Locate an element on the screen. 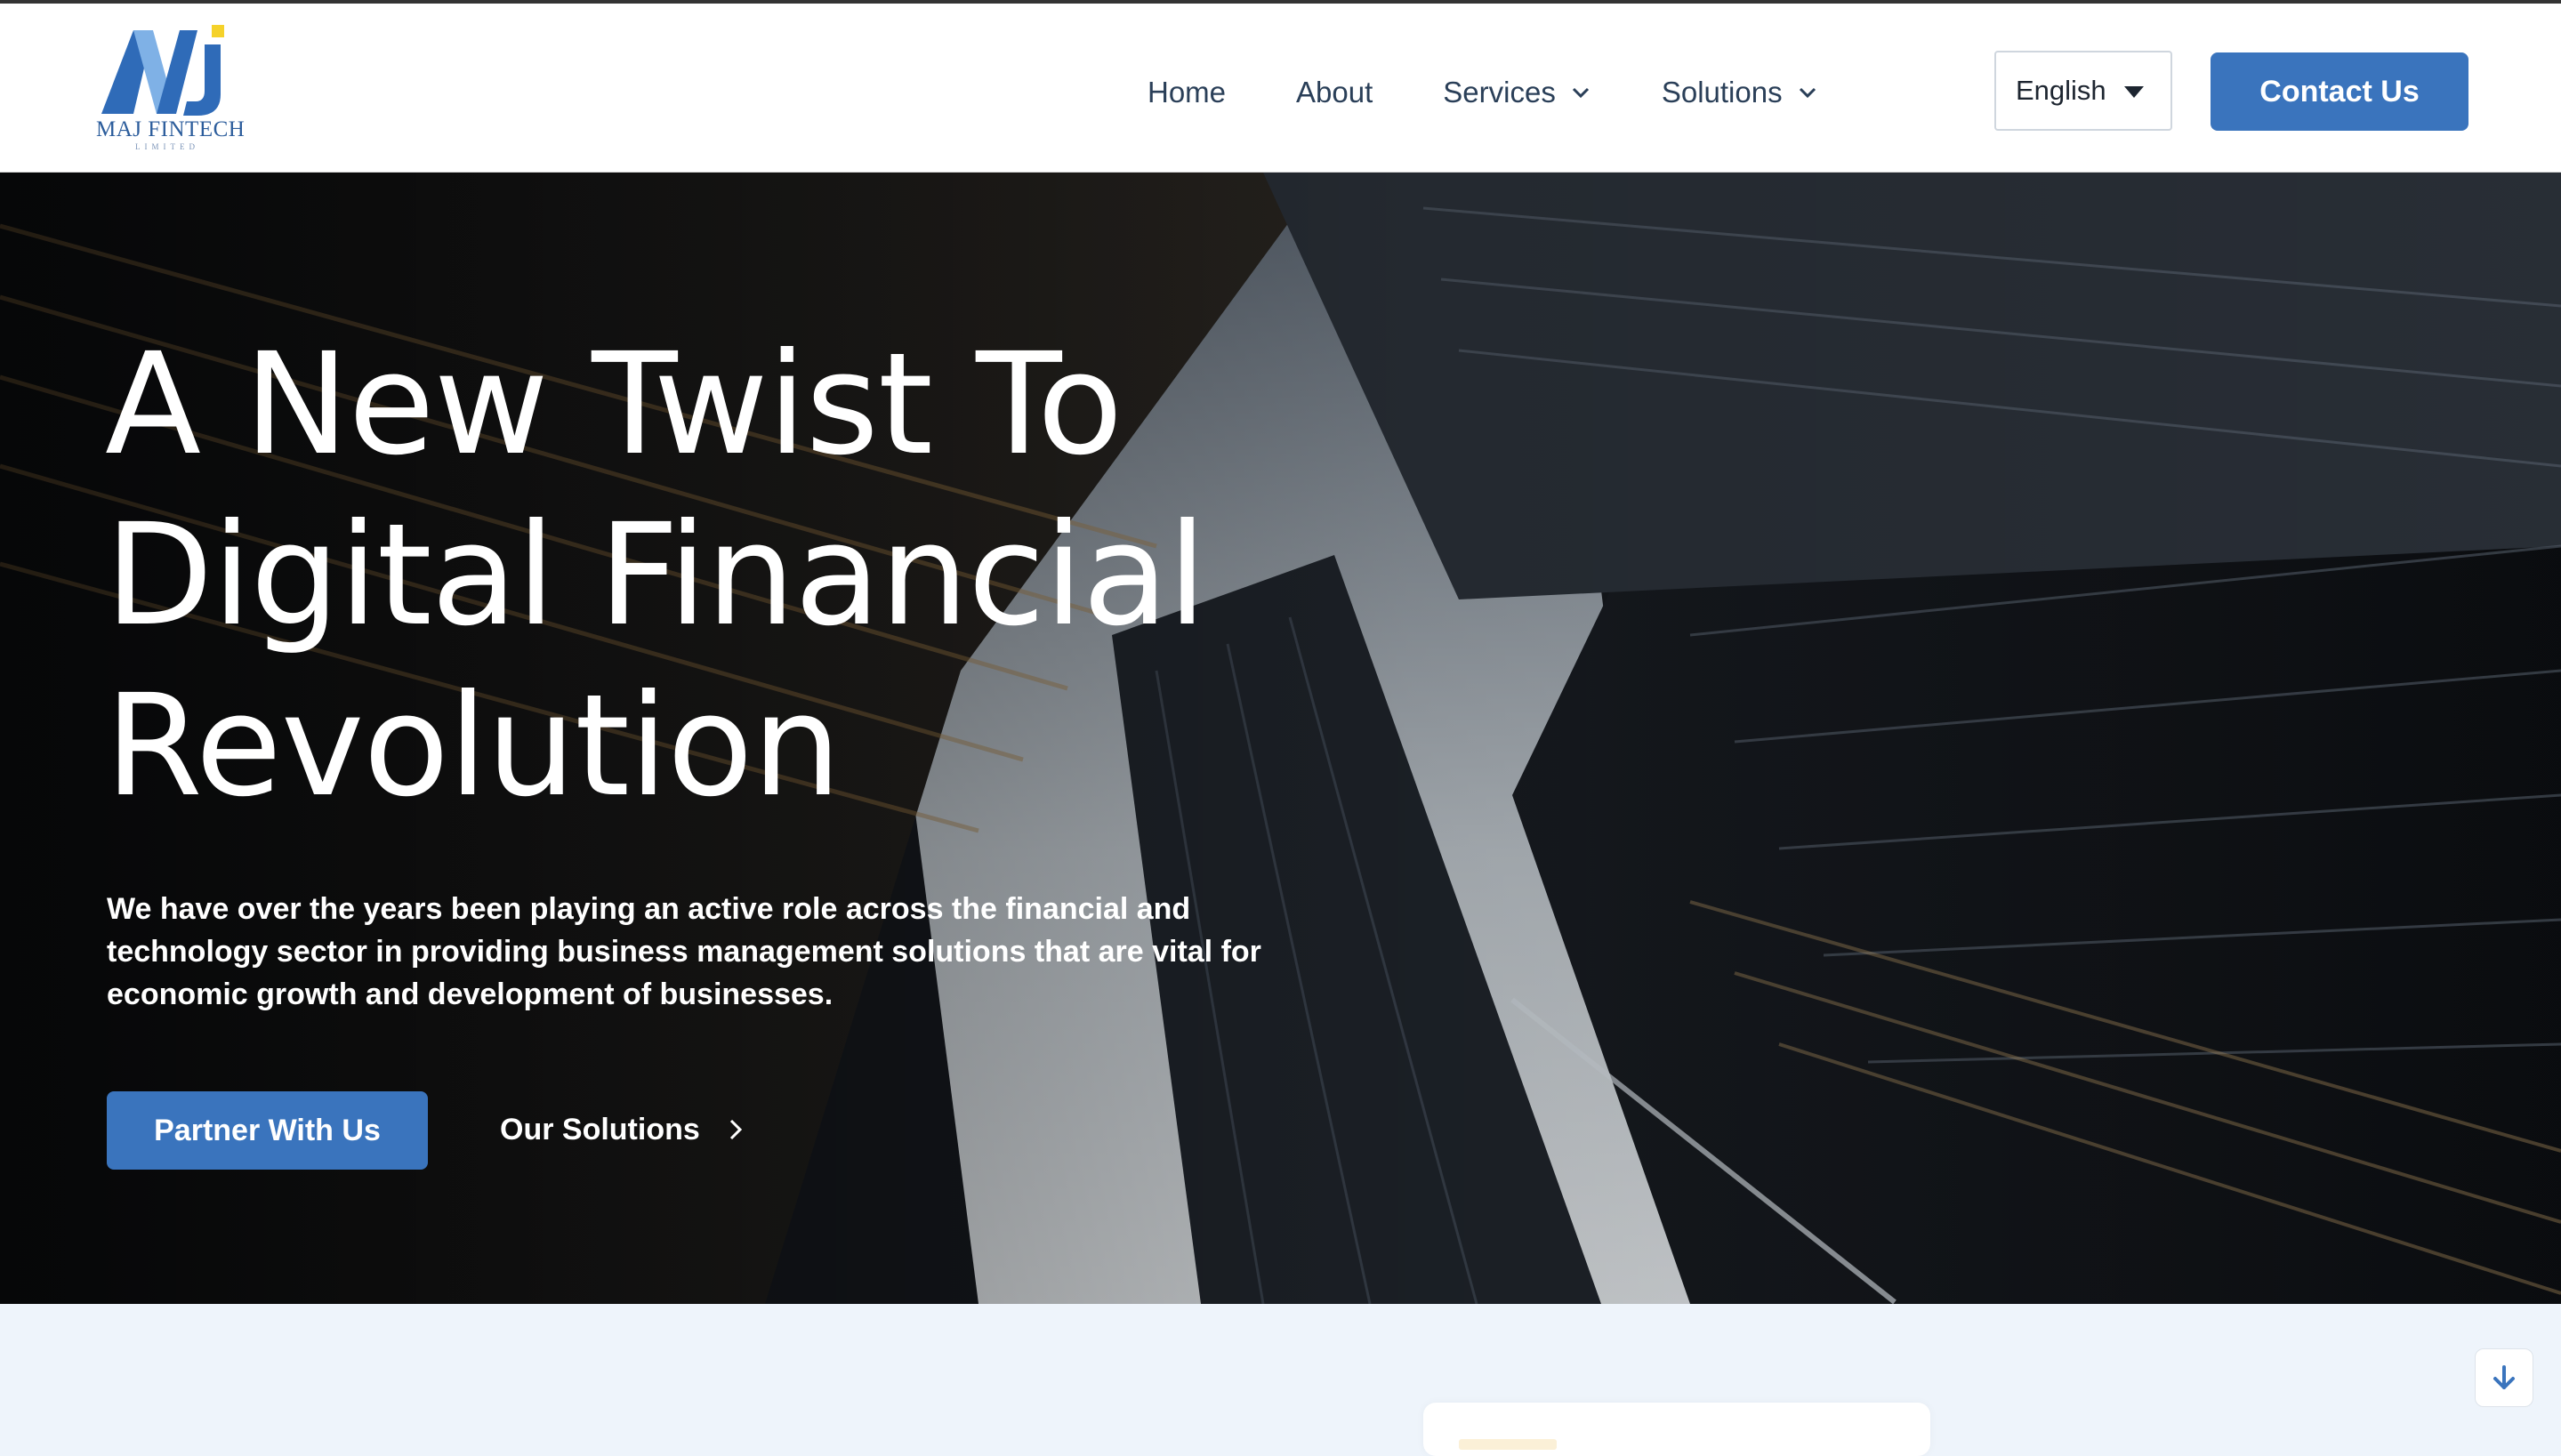  hero-title-line-3: Revolution is located at coordinates (474, 746).